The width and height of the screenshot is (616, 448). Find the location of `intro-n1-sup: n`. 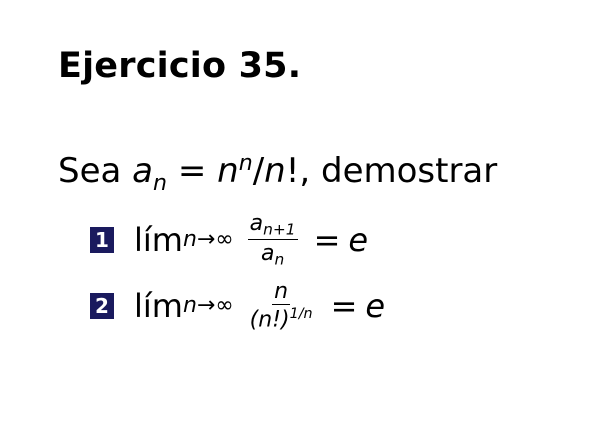

intro-n1-sup: n is located at coordinates (245, 163).